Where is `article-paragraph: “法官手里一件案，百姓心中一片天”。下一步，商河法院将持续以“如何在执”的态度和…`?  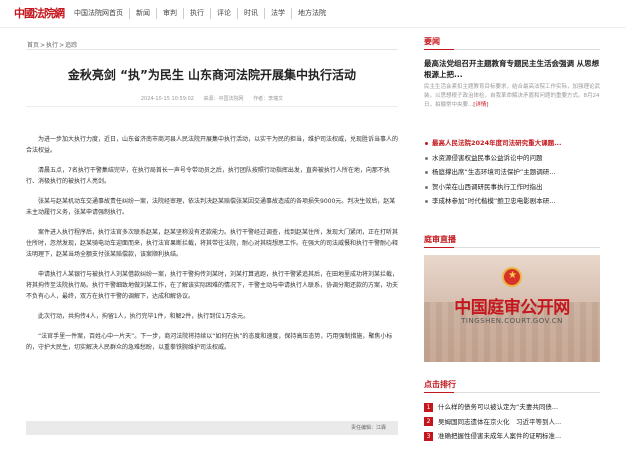 article-paragraph: “法官手里一件案，百姓心中一片天”。下一步，商河法院将持续以“如何在执”的态度和… is located at coordinates (209, 342).